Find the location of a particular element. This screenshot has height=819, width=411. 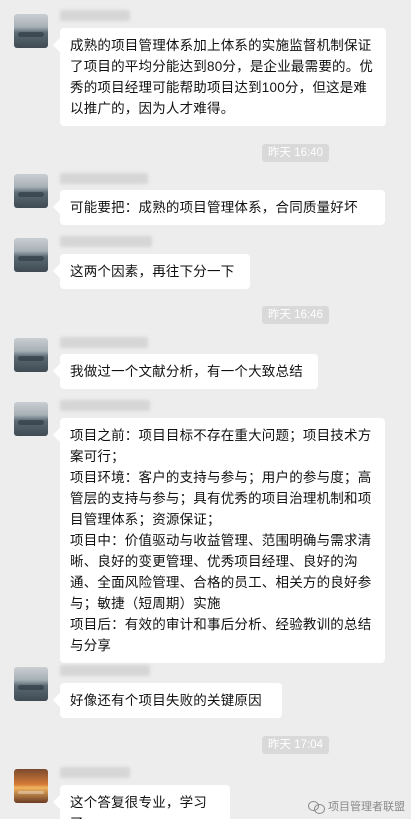

timestamp: 昨天 17:04 is located at coordinates (295, 745).